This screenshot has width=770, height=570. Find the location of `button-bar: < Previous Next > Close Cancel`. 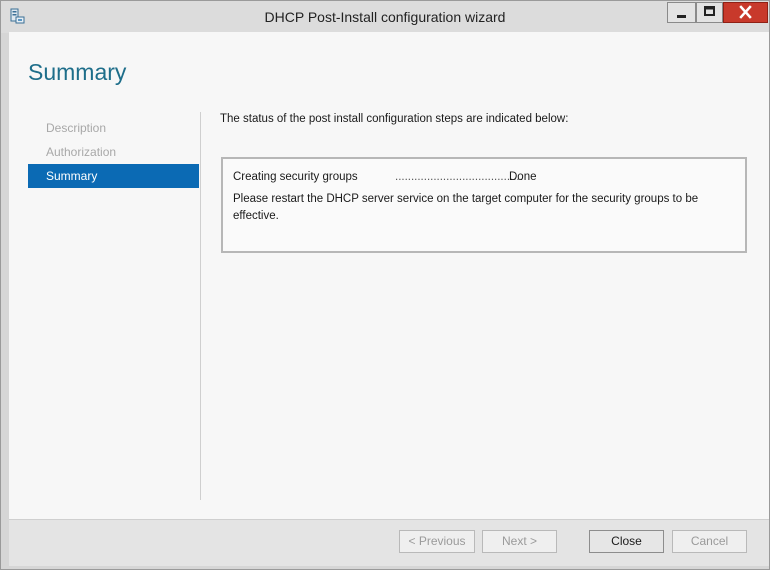

button-bar: < Previous Next > Close Cancel is located at coordinates (389, 542).